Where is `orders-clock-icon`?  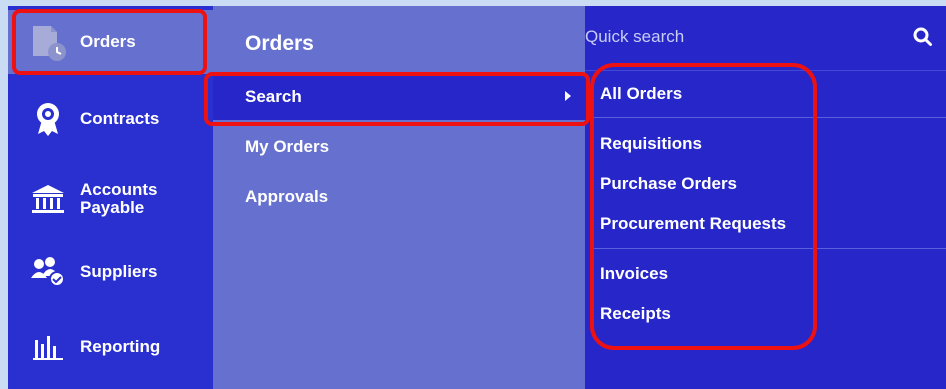
orders-clock-icon is located at coordinates (48, 42).